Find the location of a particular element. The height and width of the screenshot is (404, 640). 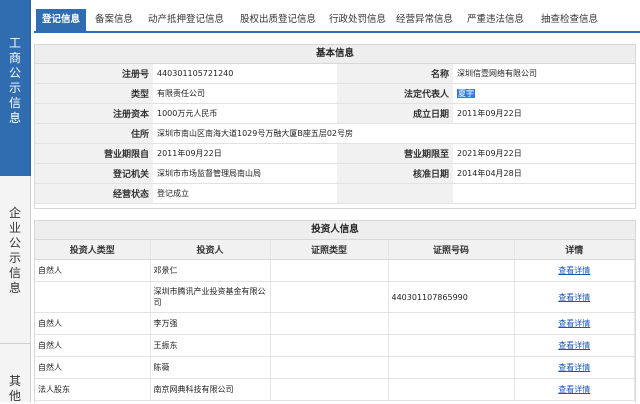

investor-name: 深圳市腾讯产业投资基金有限公司 is located at coordinates (210, 297).